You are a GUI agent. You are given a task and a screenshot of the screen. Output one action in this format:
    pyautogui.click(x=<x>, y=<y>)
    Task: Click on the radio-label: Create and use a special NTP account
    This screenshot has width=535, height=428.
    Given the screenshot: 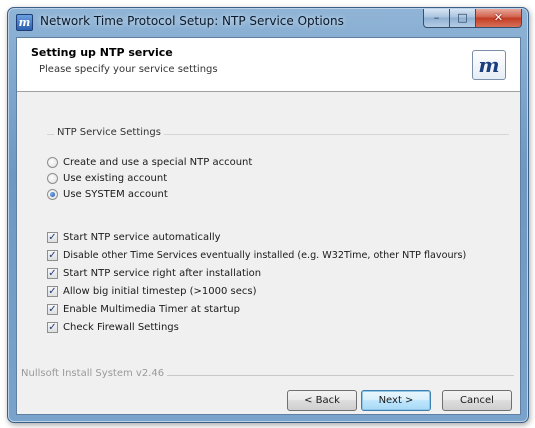 What is the action you would take?
    pyautogui.click(x=158, y=162)
    